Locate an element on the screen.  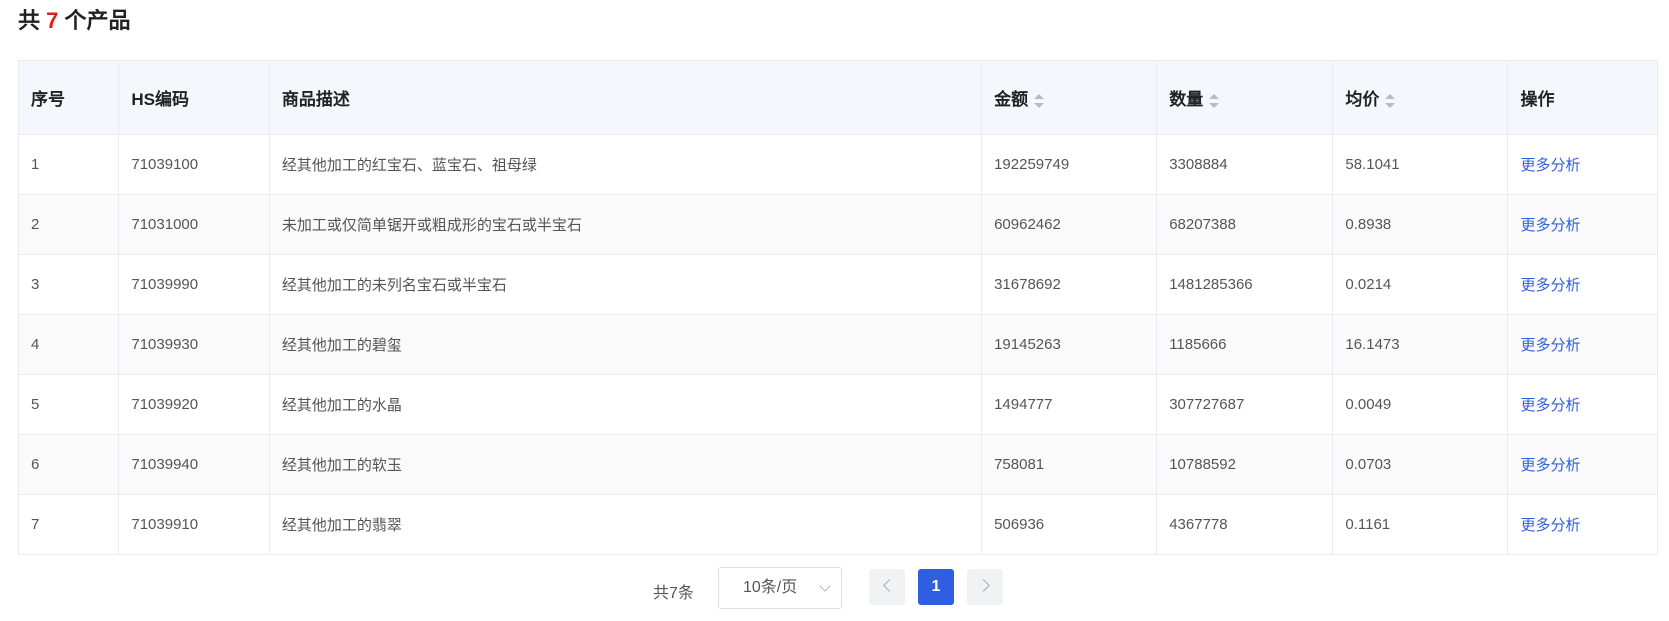
col-header-action: 操作 is located at coordinates (1582, 97).